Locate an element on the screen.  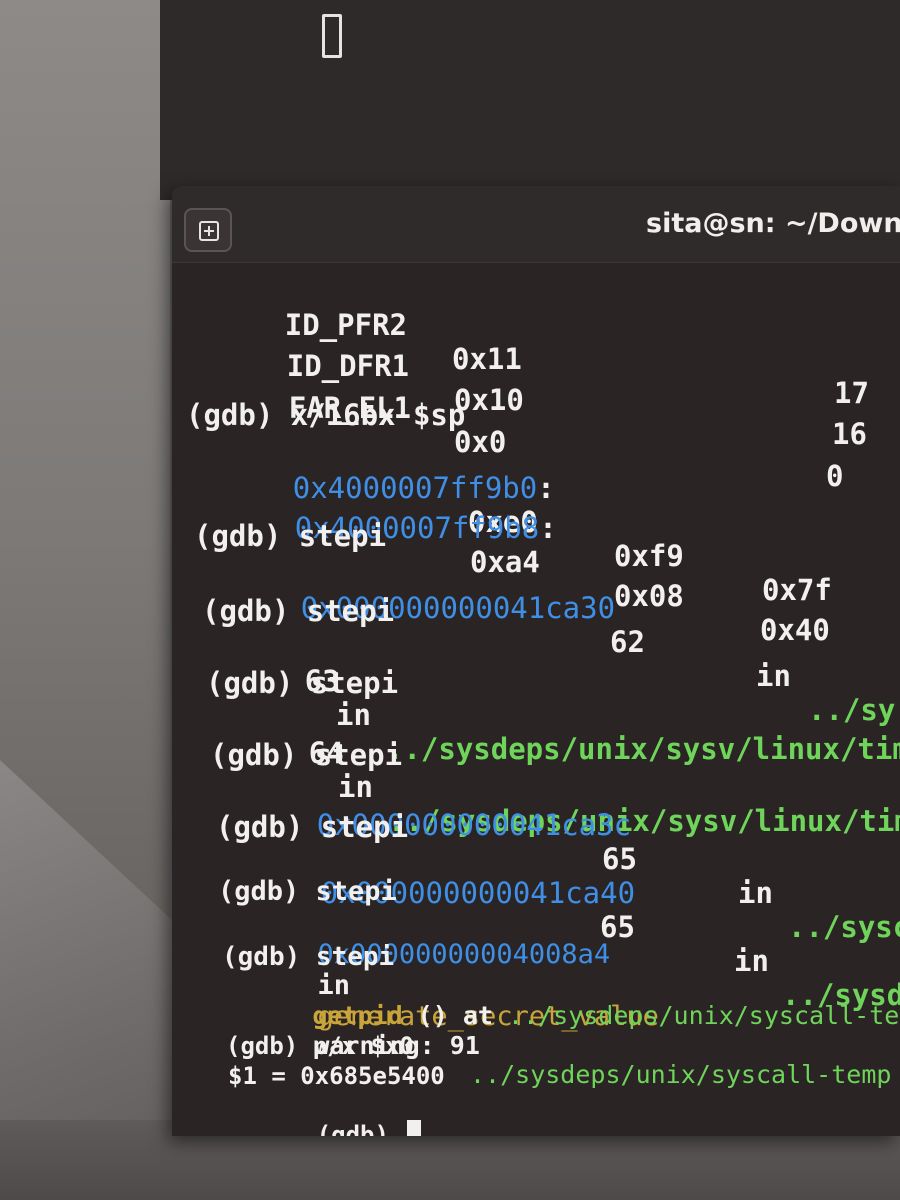
memory-byte: 0x40 is located at coordinates (795, 630).